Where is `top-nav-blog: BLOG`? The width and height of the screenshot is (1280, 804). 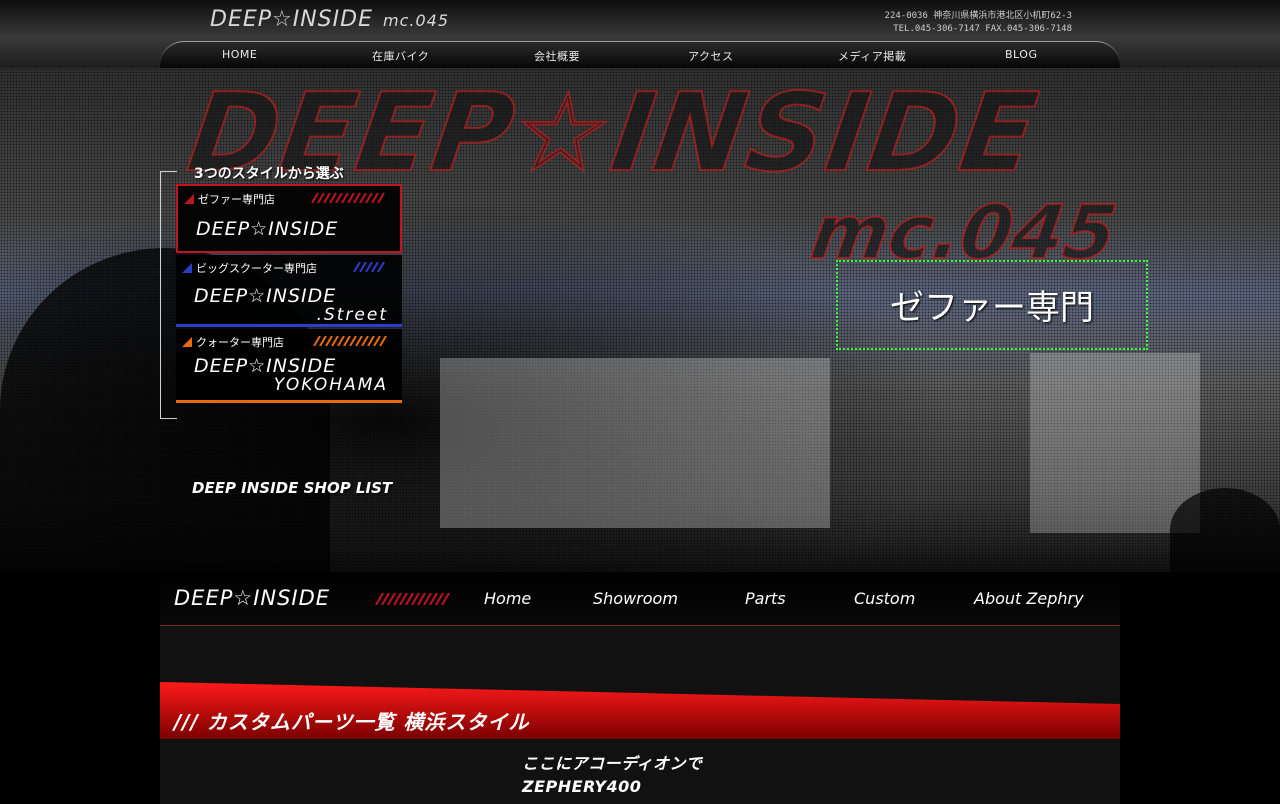 top-nav-blog: BLOG is located at coordinates (1021, 54).